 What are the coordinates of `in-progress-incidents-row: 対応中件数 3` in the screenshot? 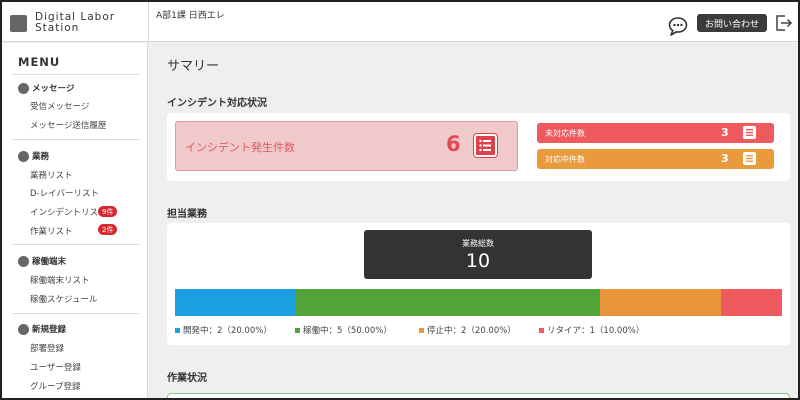 It's located at (655, 159).